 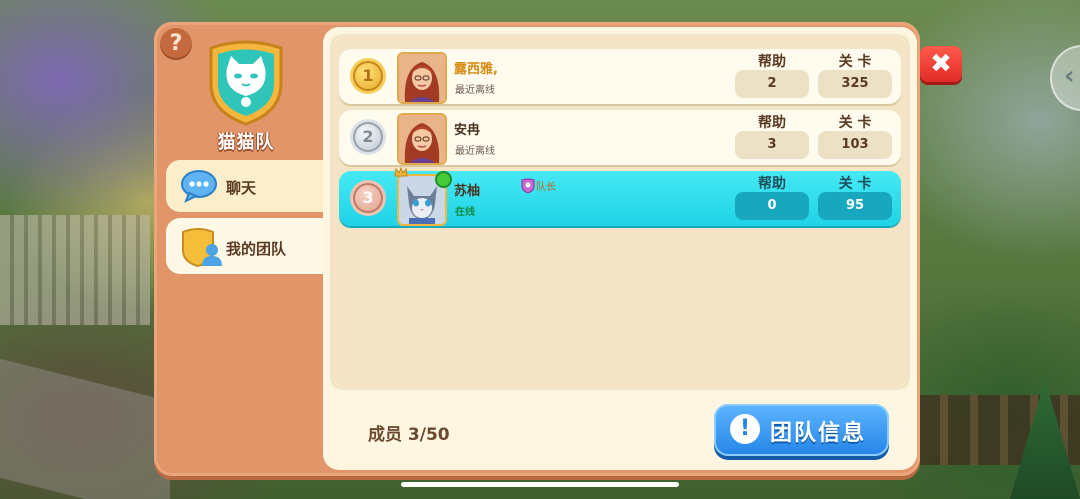 I want to click on sidebar-item-my-team: 我的团队, so click(x=245, y=246).